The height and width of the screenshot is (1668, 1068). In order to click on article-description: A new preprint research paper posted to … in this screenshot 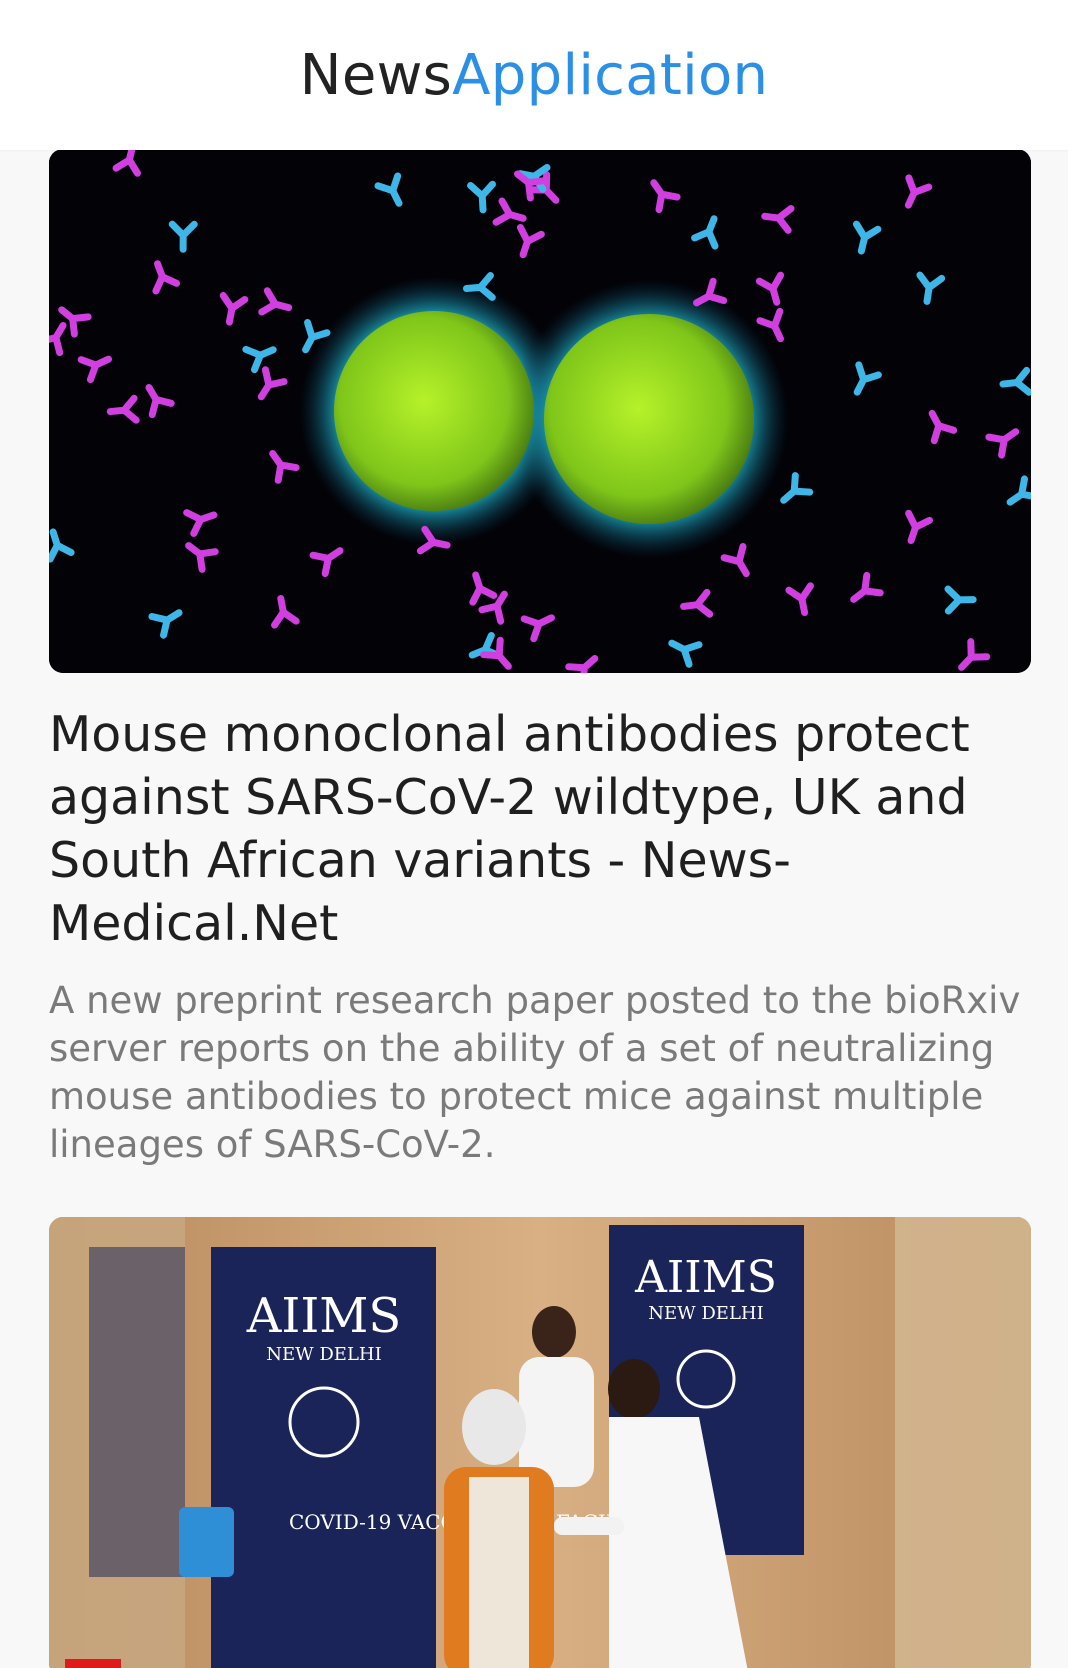, I will do `click(535, 1072)`.